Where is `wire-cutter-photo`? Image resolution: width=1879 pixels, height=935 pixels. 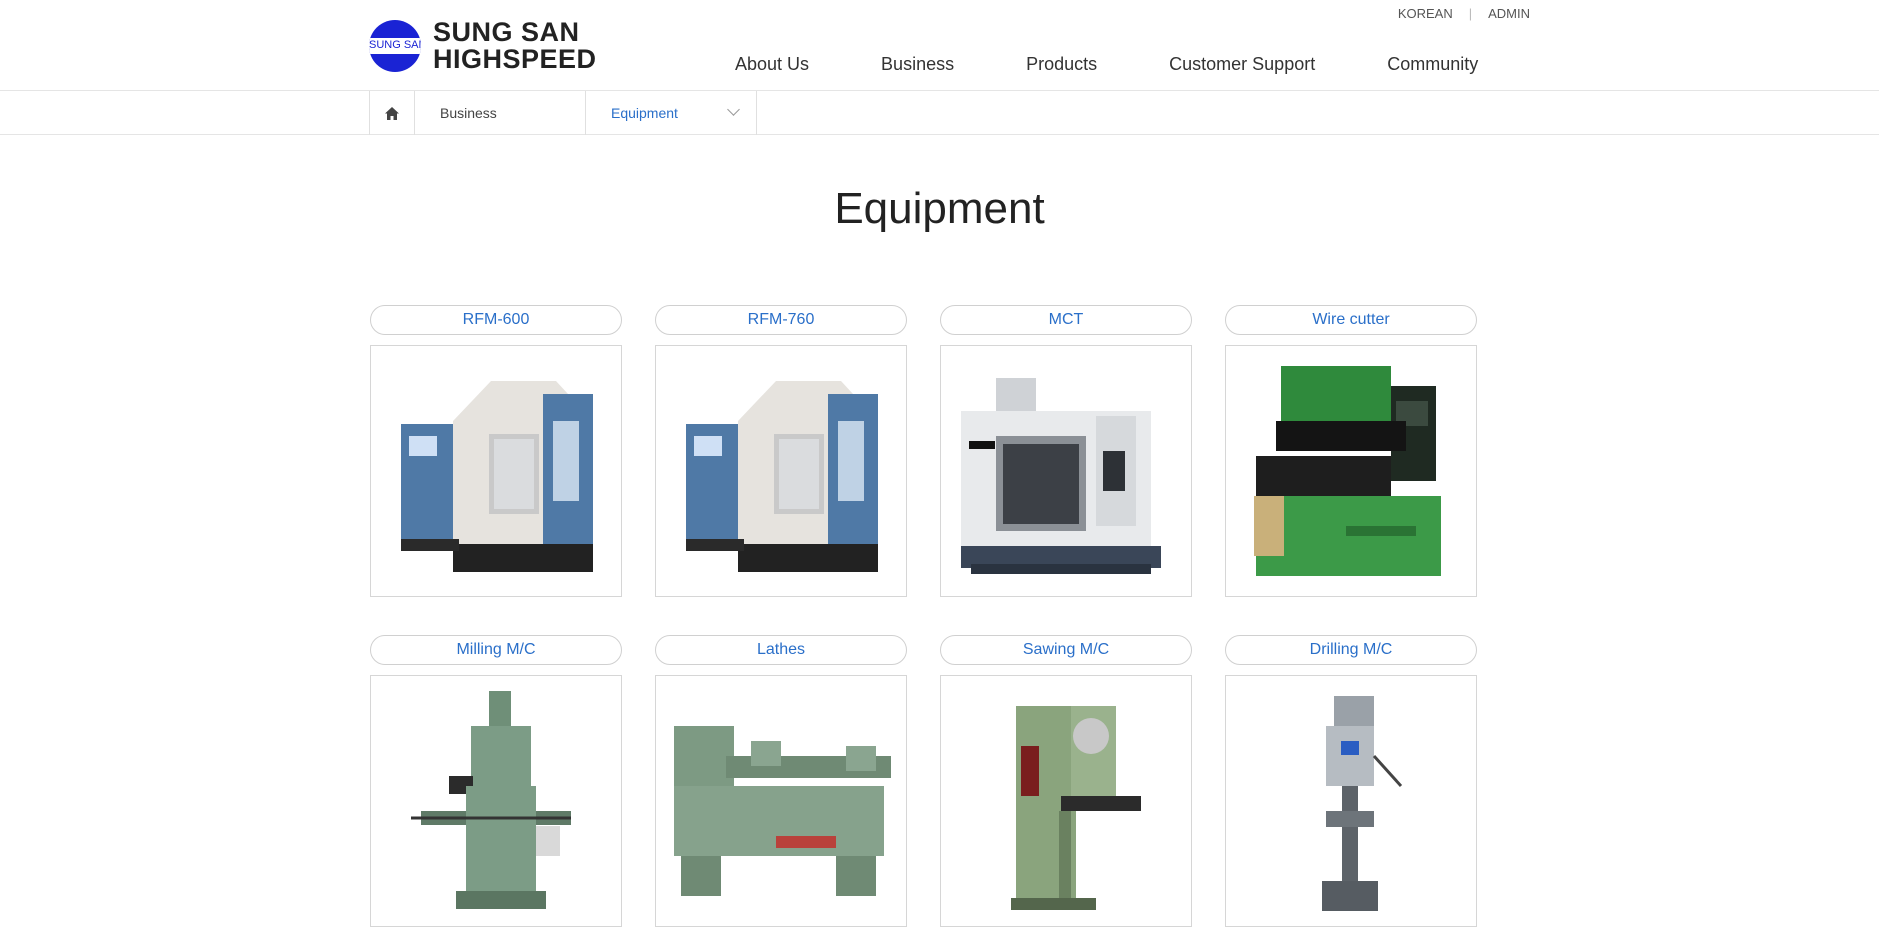
wire-cutter-photo is located at coordinates (1351, 471).